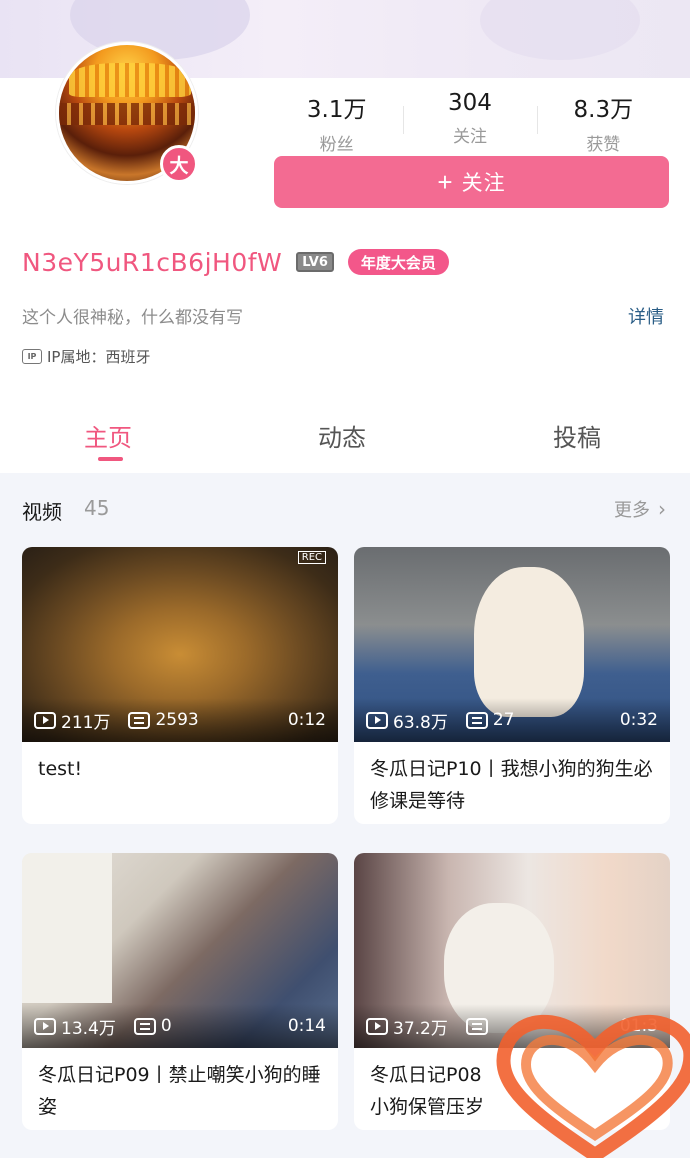 The height and width of the screenshot is (1158, 690). I want to click on user-bio: 这个人很神秘，什么都没有写, so click(132, 318).